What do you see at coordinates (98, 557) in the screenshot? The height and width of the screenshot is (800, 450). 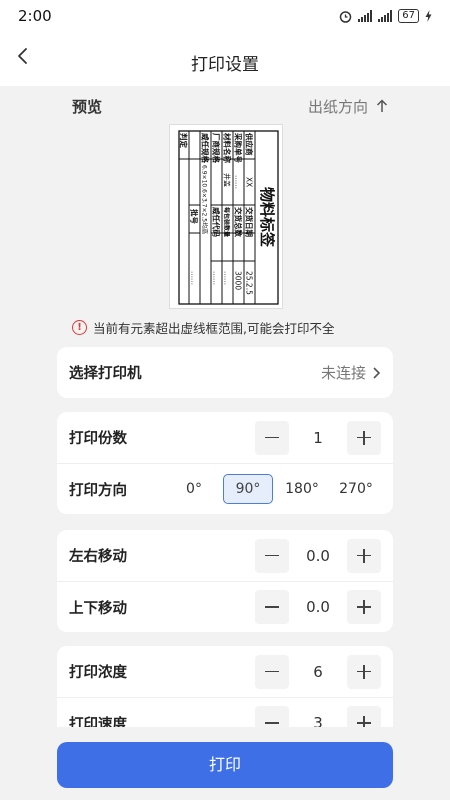 I see `offset-x-label: 左右移动` at bounding box center [98, 557].